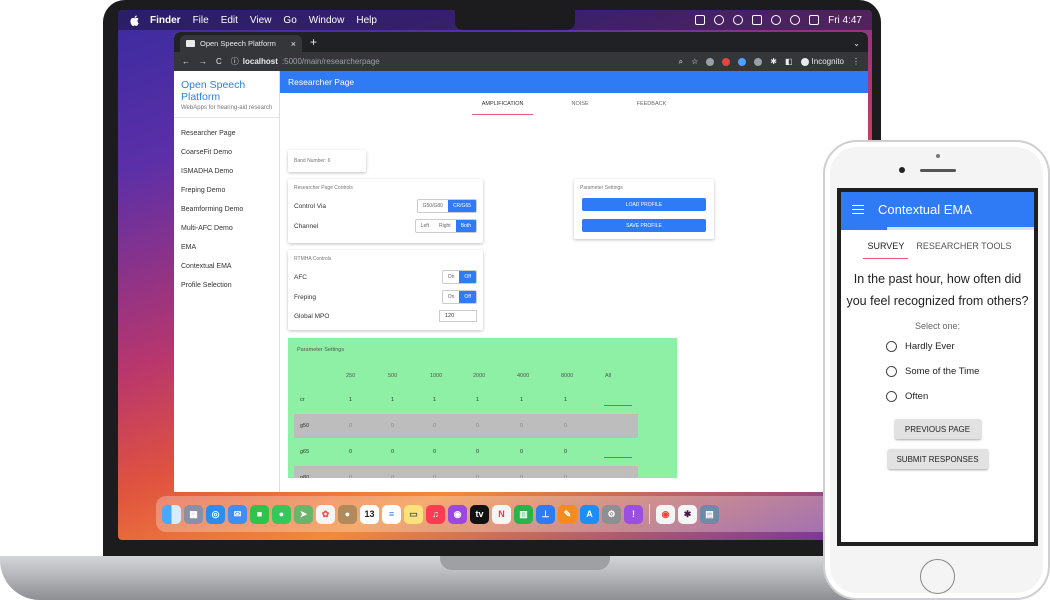 This screenshot has width=1050, height=600. What do you see at coordinates (963, 250) in the screenshot?
I see `tab-researcher-tools: RESEARCHER TOOLS` at bounding box center [963, 250].